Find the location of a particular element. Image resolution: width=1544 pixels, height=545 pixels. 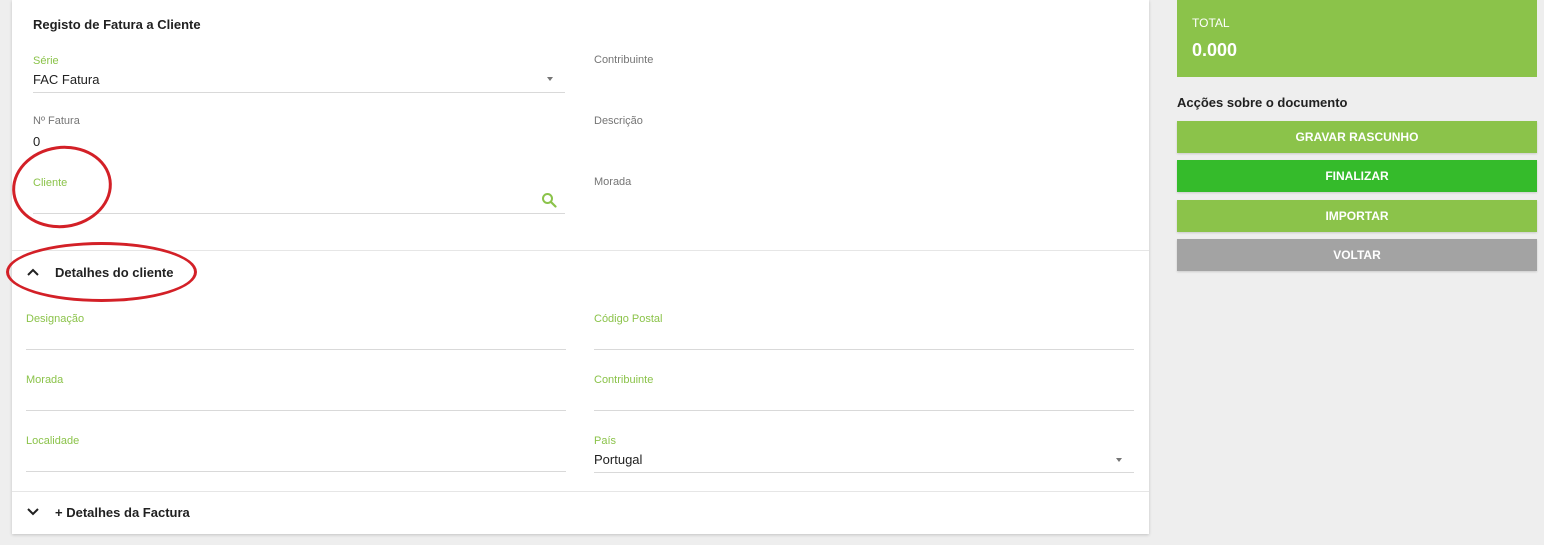

client-morada-field: Morada is located at coordinates (296, 393).